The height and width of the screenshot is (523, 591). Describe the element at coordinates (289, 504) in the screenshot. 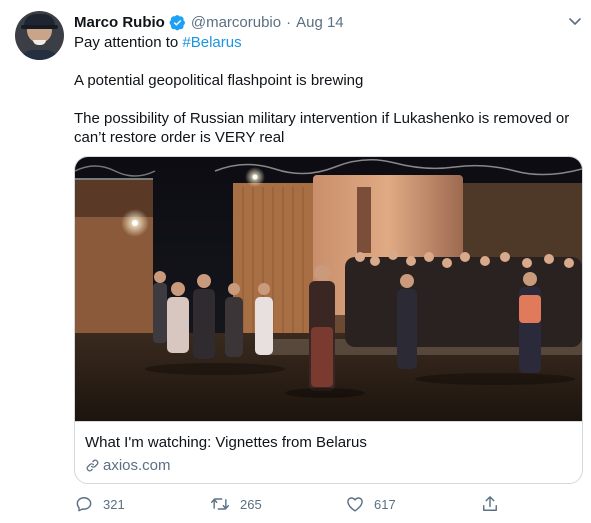

I see `action-bar: 321 265 617` at that location.